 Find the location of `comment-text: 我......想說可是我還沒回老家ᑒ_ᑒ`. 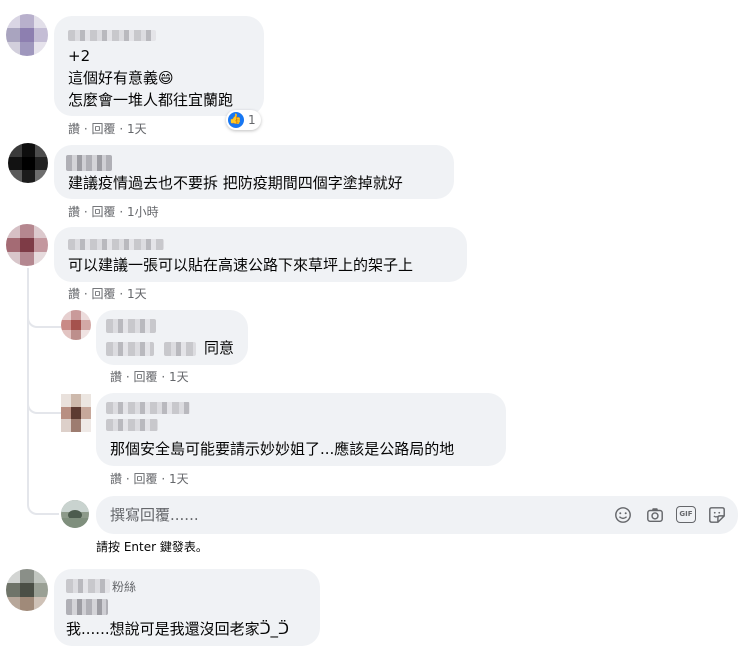

comment-text: 我......想說可是我還沒回老家ᑒ_ᑒ is located at coordinates (178, 629).